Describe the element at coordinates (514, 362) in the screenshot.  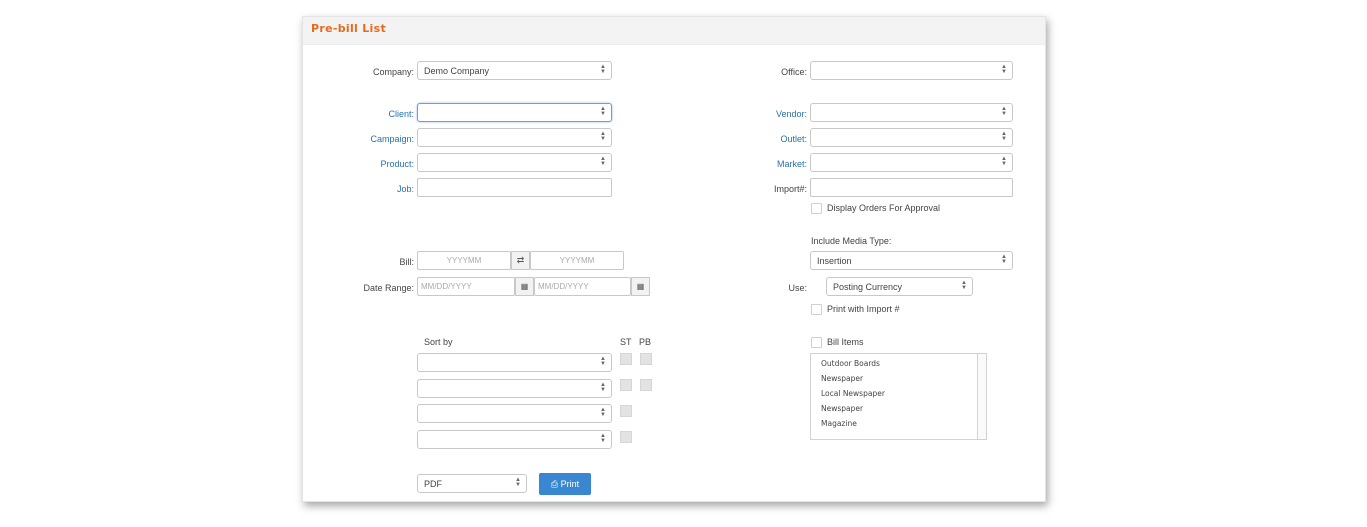
I see `sort-select-1: ▲ ▼` at that location.